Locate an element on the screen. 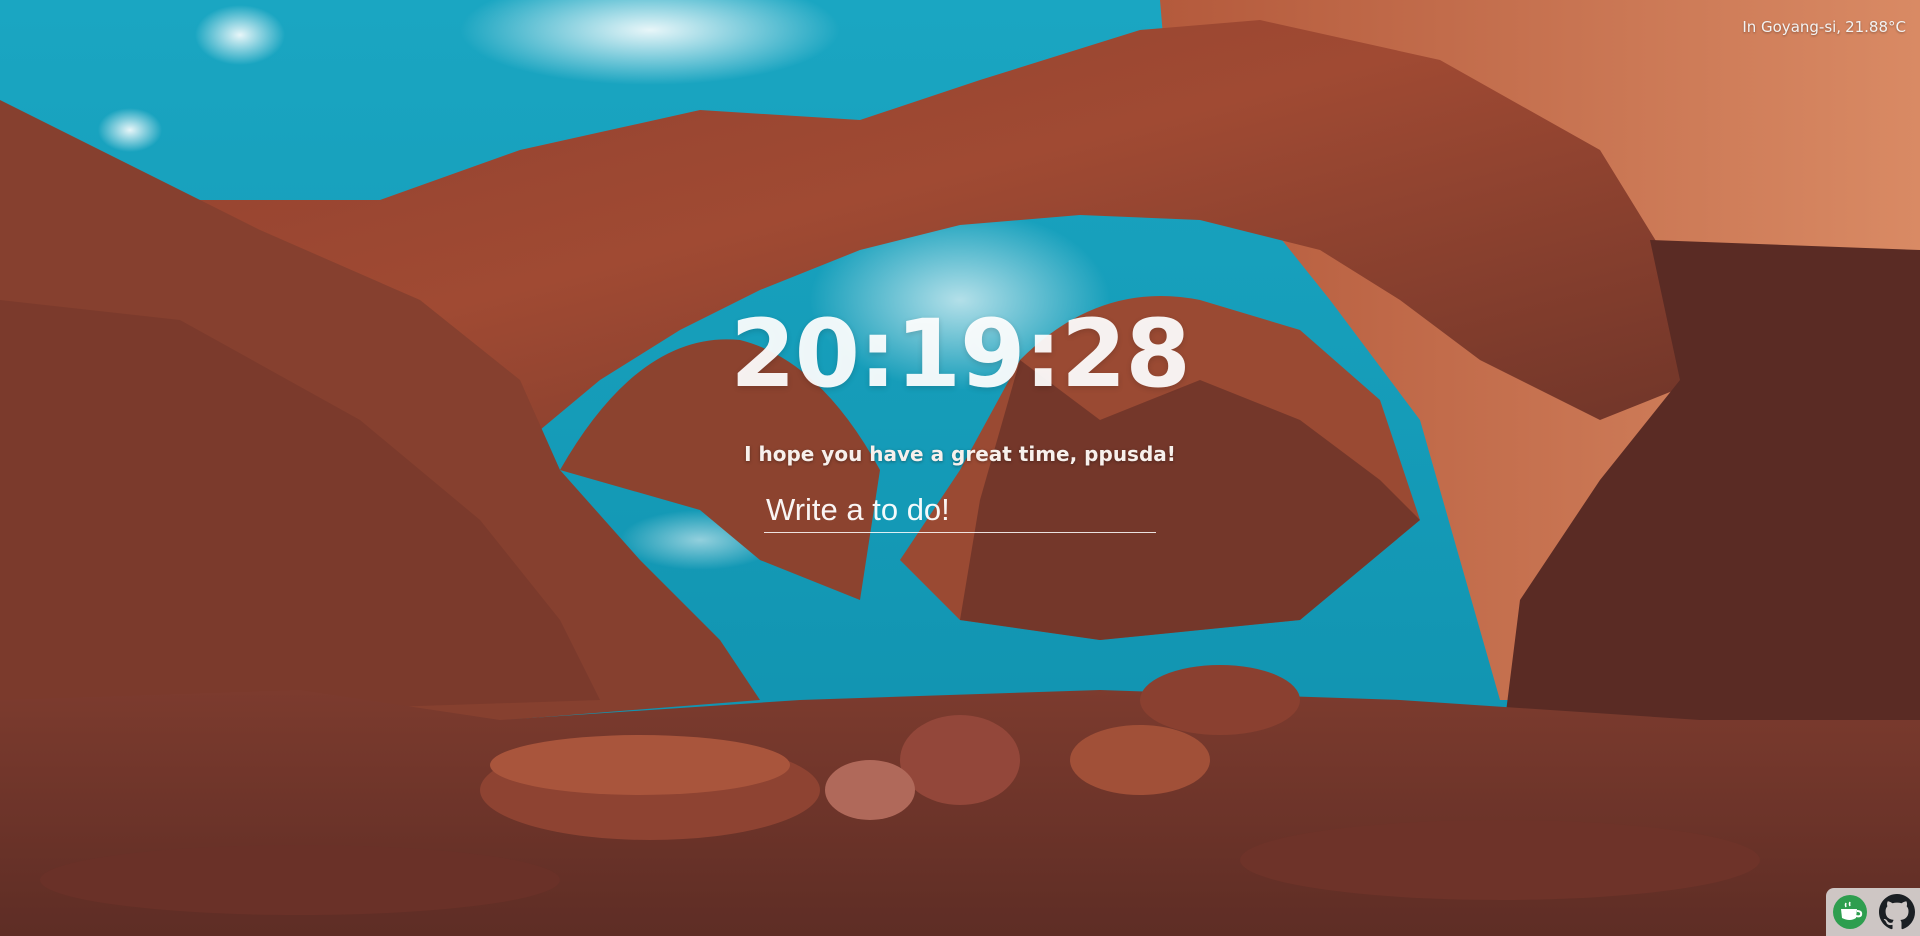  todo-form is located at coordinates (960, 511).